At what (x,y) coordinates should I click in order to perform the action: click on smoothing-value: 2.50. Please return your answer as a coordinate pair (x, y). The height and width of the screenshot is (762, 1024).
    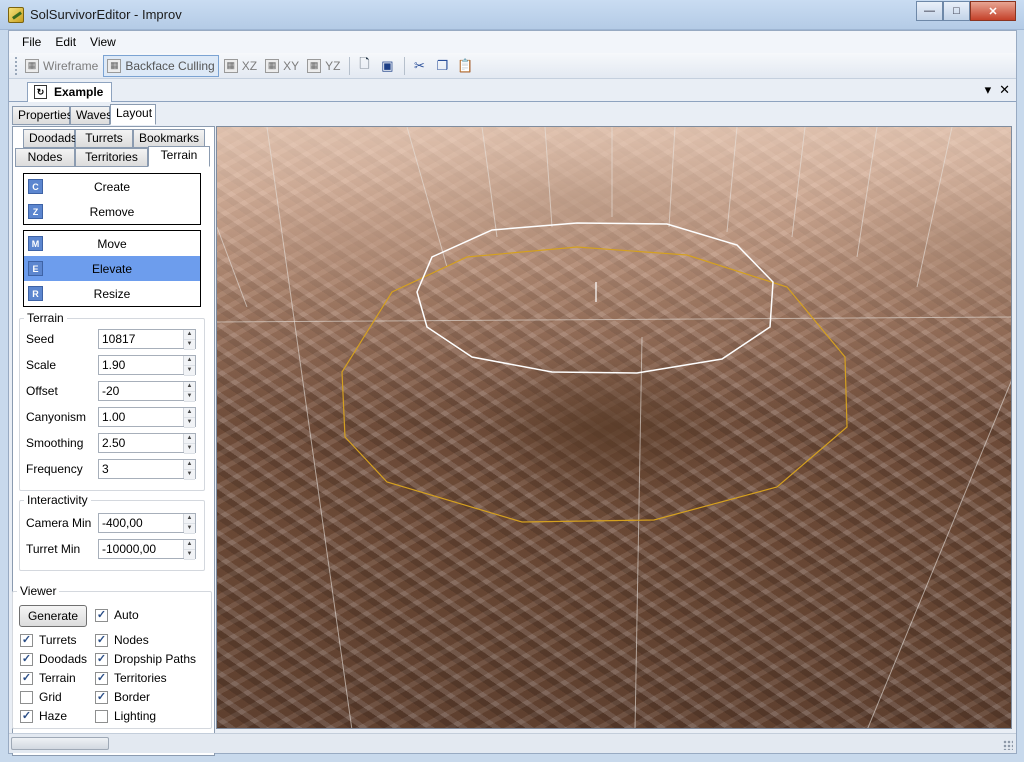
    Looking at the image, I should click on (141, 443).